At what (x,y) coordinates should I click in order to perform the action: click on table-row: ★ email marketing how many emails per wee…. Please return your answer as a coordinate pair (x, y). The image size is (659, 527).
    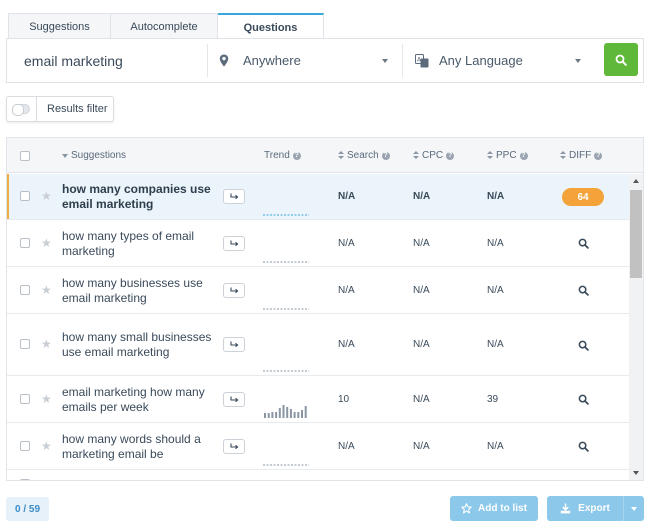
    Looking at the image, I should click on (318, 399).